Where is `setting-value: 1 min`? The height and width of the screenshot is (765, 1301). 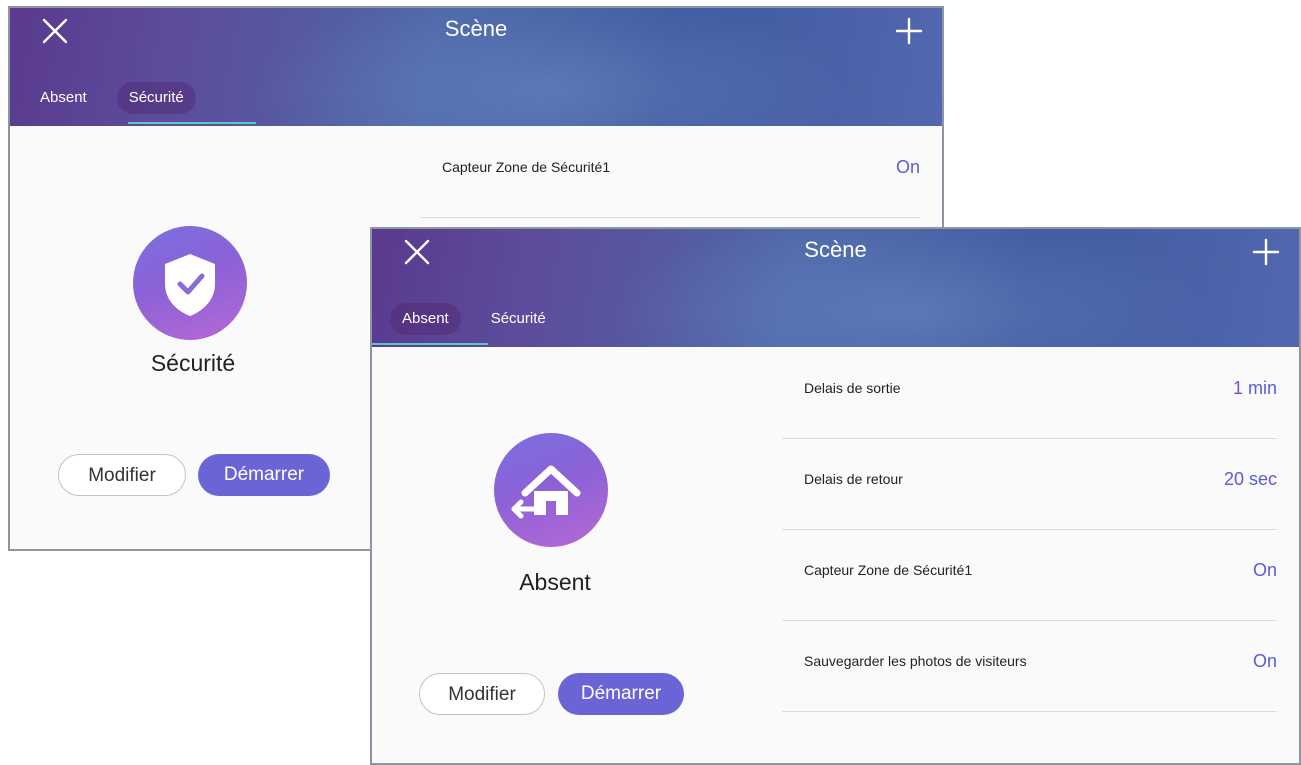 setting-value: 1 min is located at coordinates (1254, 388).